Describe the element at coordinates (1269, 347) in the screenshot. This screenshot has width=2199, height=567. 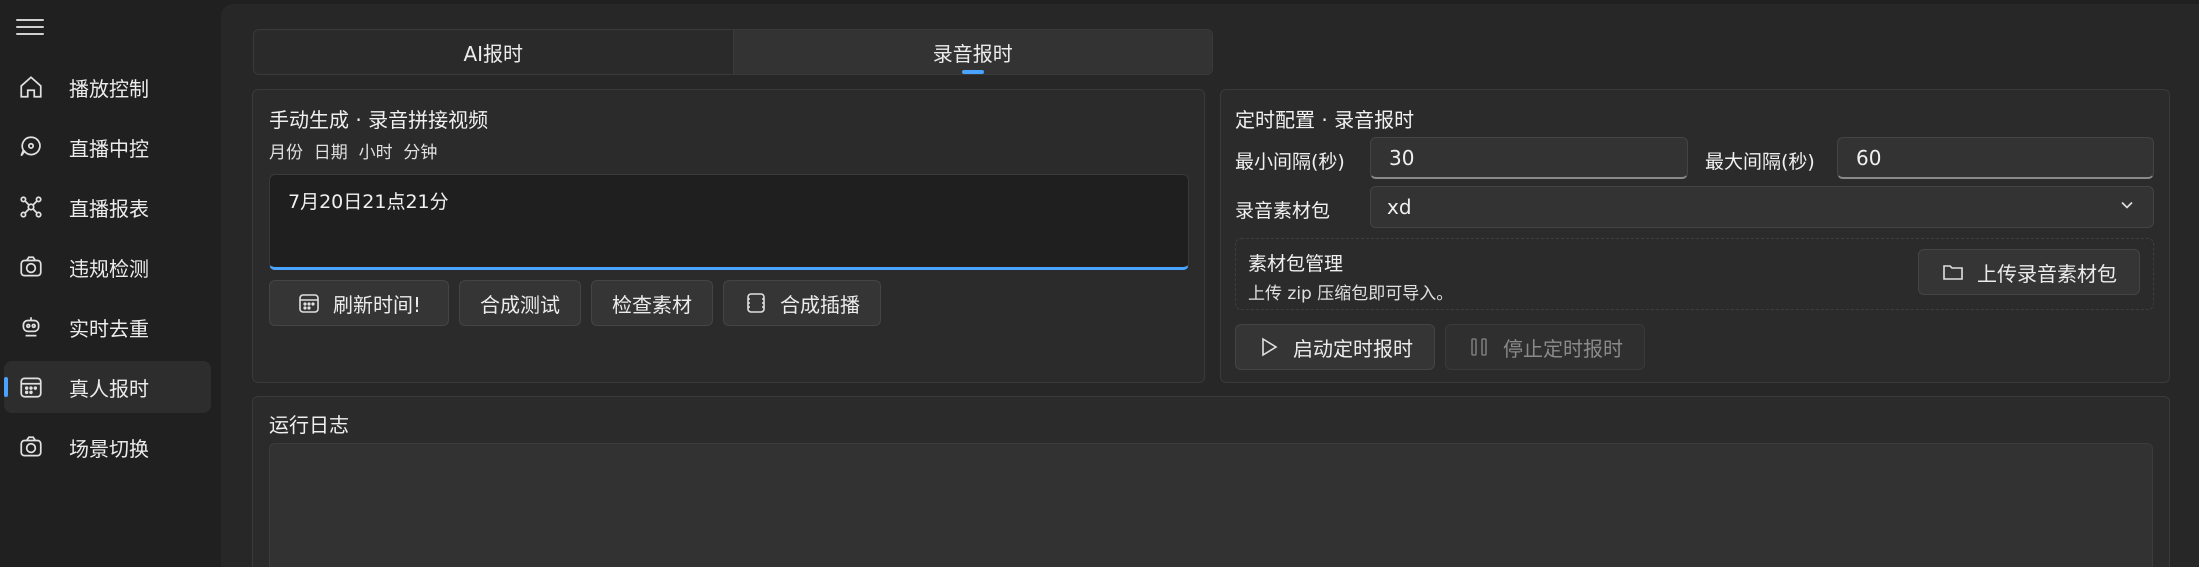
I see `play-icon` at that location.